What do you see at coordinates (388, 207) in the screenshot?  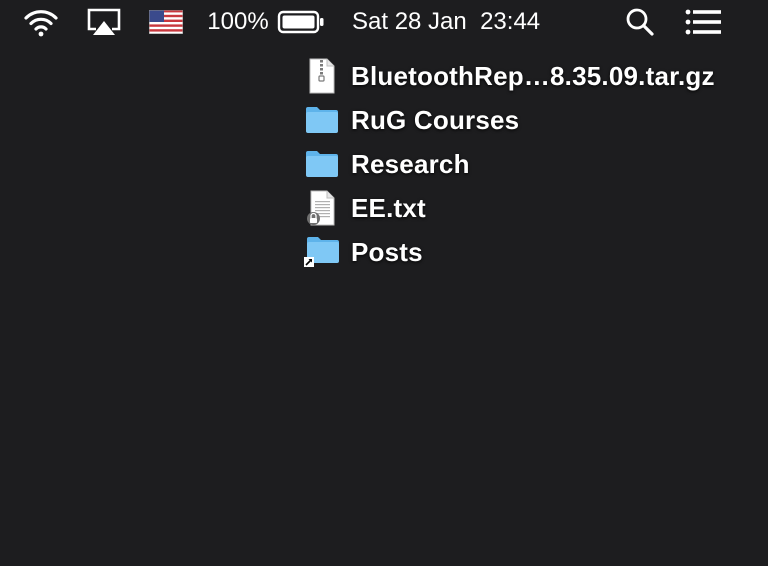 I see `desktop-item-label: EE.txt` at bounding box center [388, 207].